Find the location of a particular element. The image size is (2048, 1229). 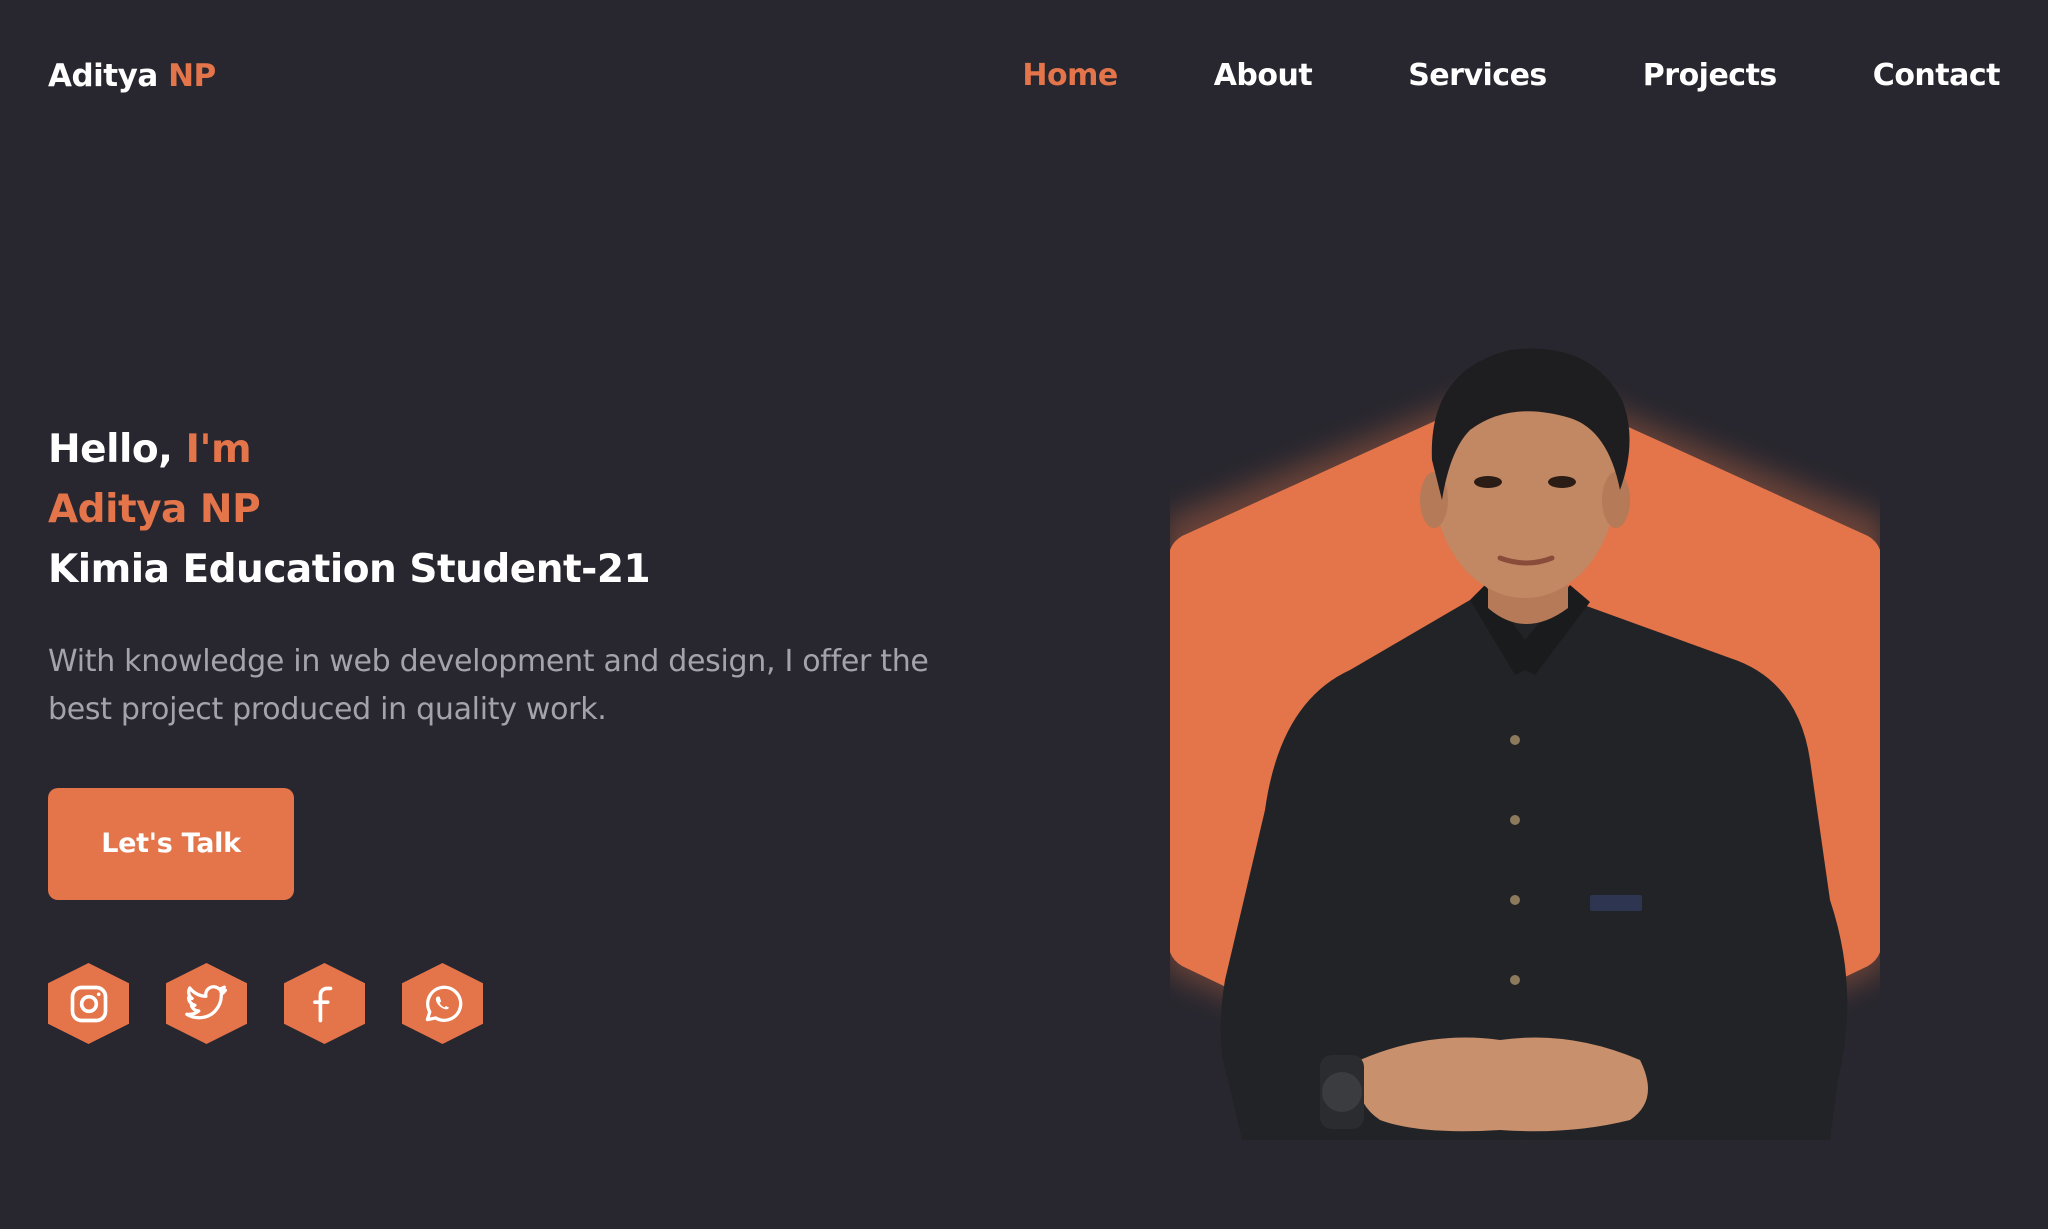

twitter-button is located at coordinates (206, 1003).